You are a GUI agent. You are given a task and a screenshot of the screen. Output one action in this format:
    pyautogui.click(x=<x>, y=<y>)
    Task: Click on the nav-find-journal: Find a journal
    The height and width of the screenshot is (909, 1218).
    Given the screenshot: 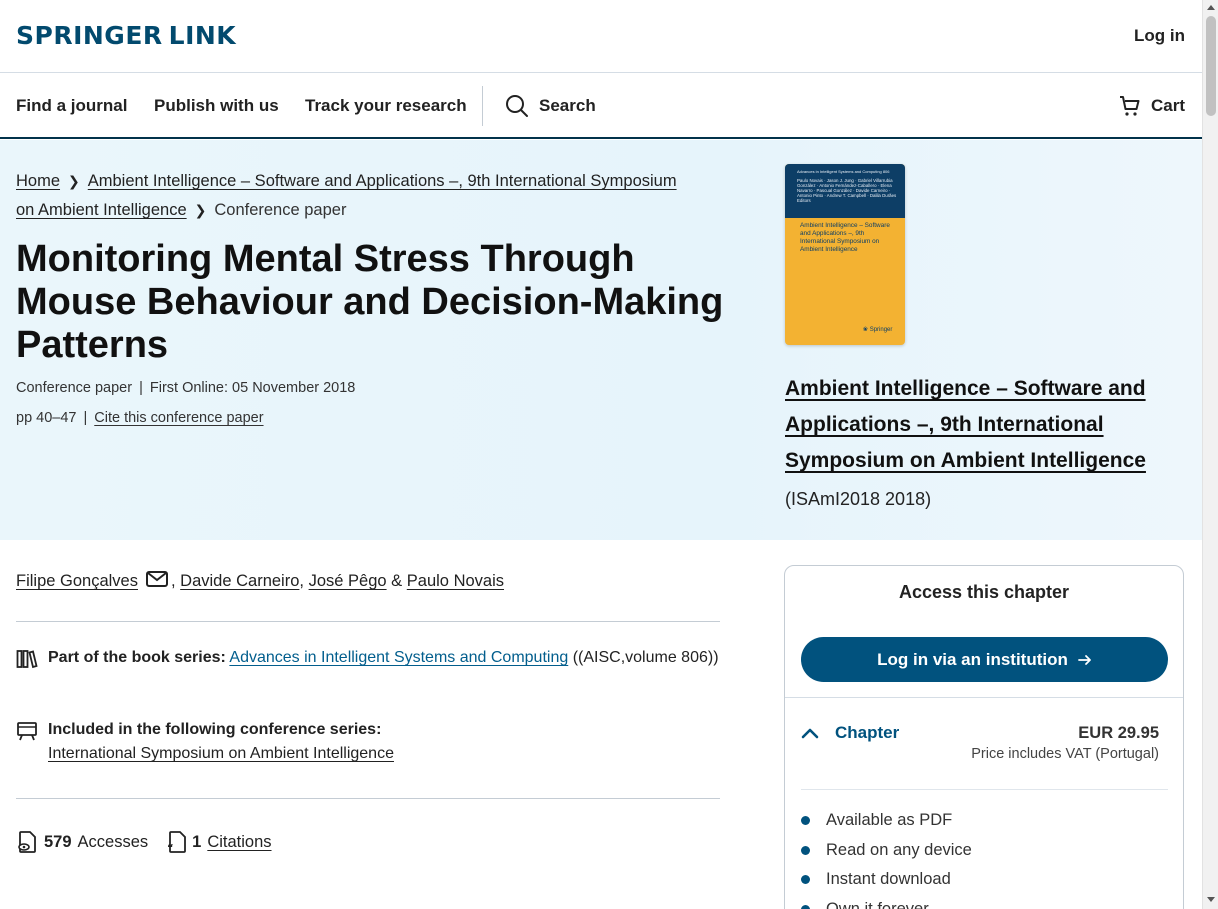 What is the action you would take?
    pyautogui.click(x=71, y=106)
    